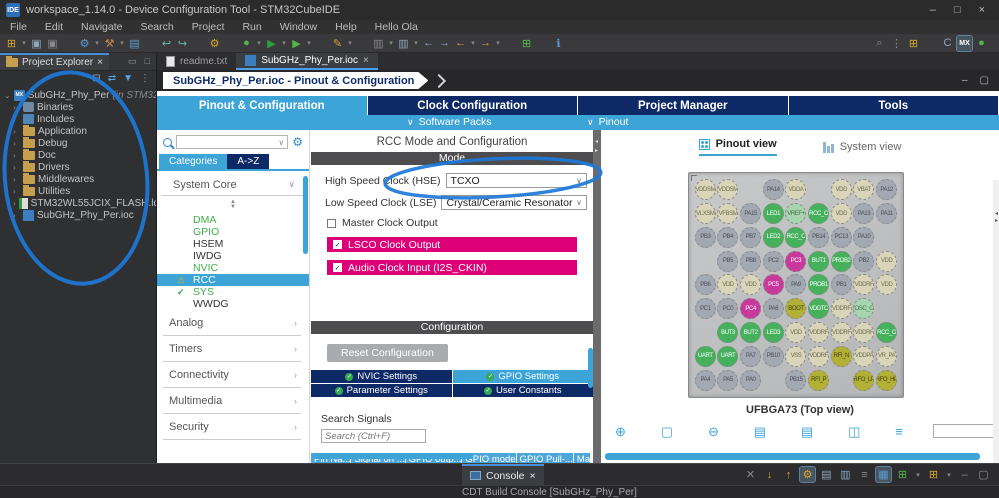 The height and width of the screenshot is (498, 999). I want to click on chip-pin: PB2, so click(864, 261).